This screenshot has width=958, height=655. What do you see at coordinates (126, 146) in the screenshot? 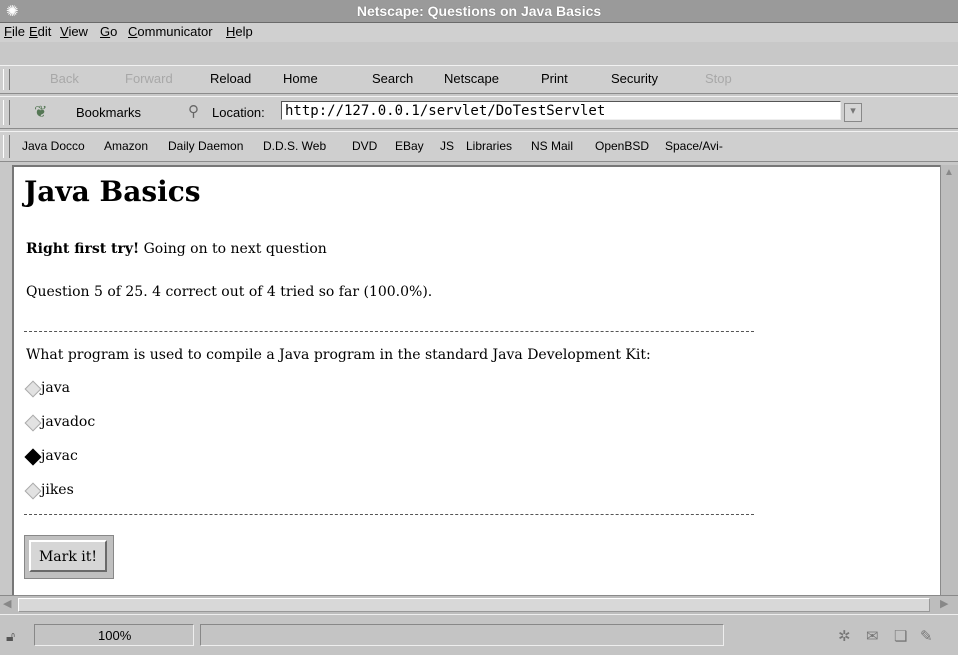
I see `bookmark-link: Amazon` at bounding box center [126, 146].